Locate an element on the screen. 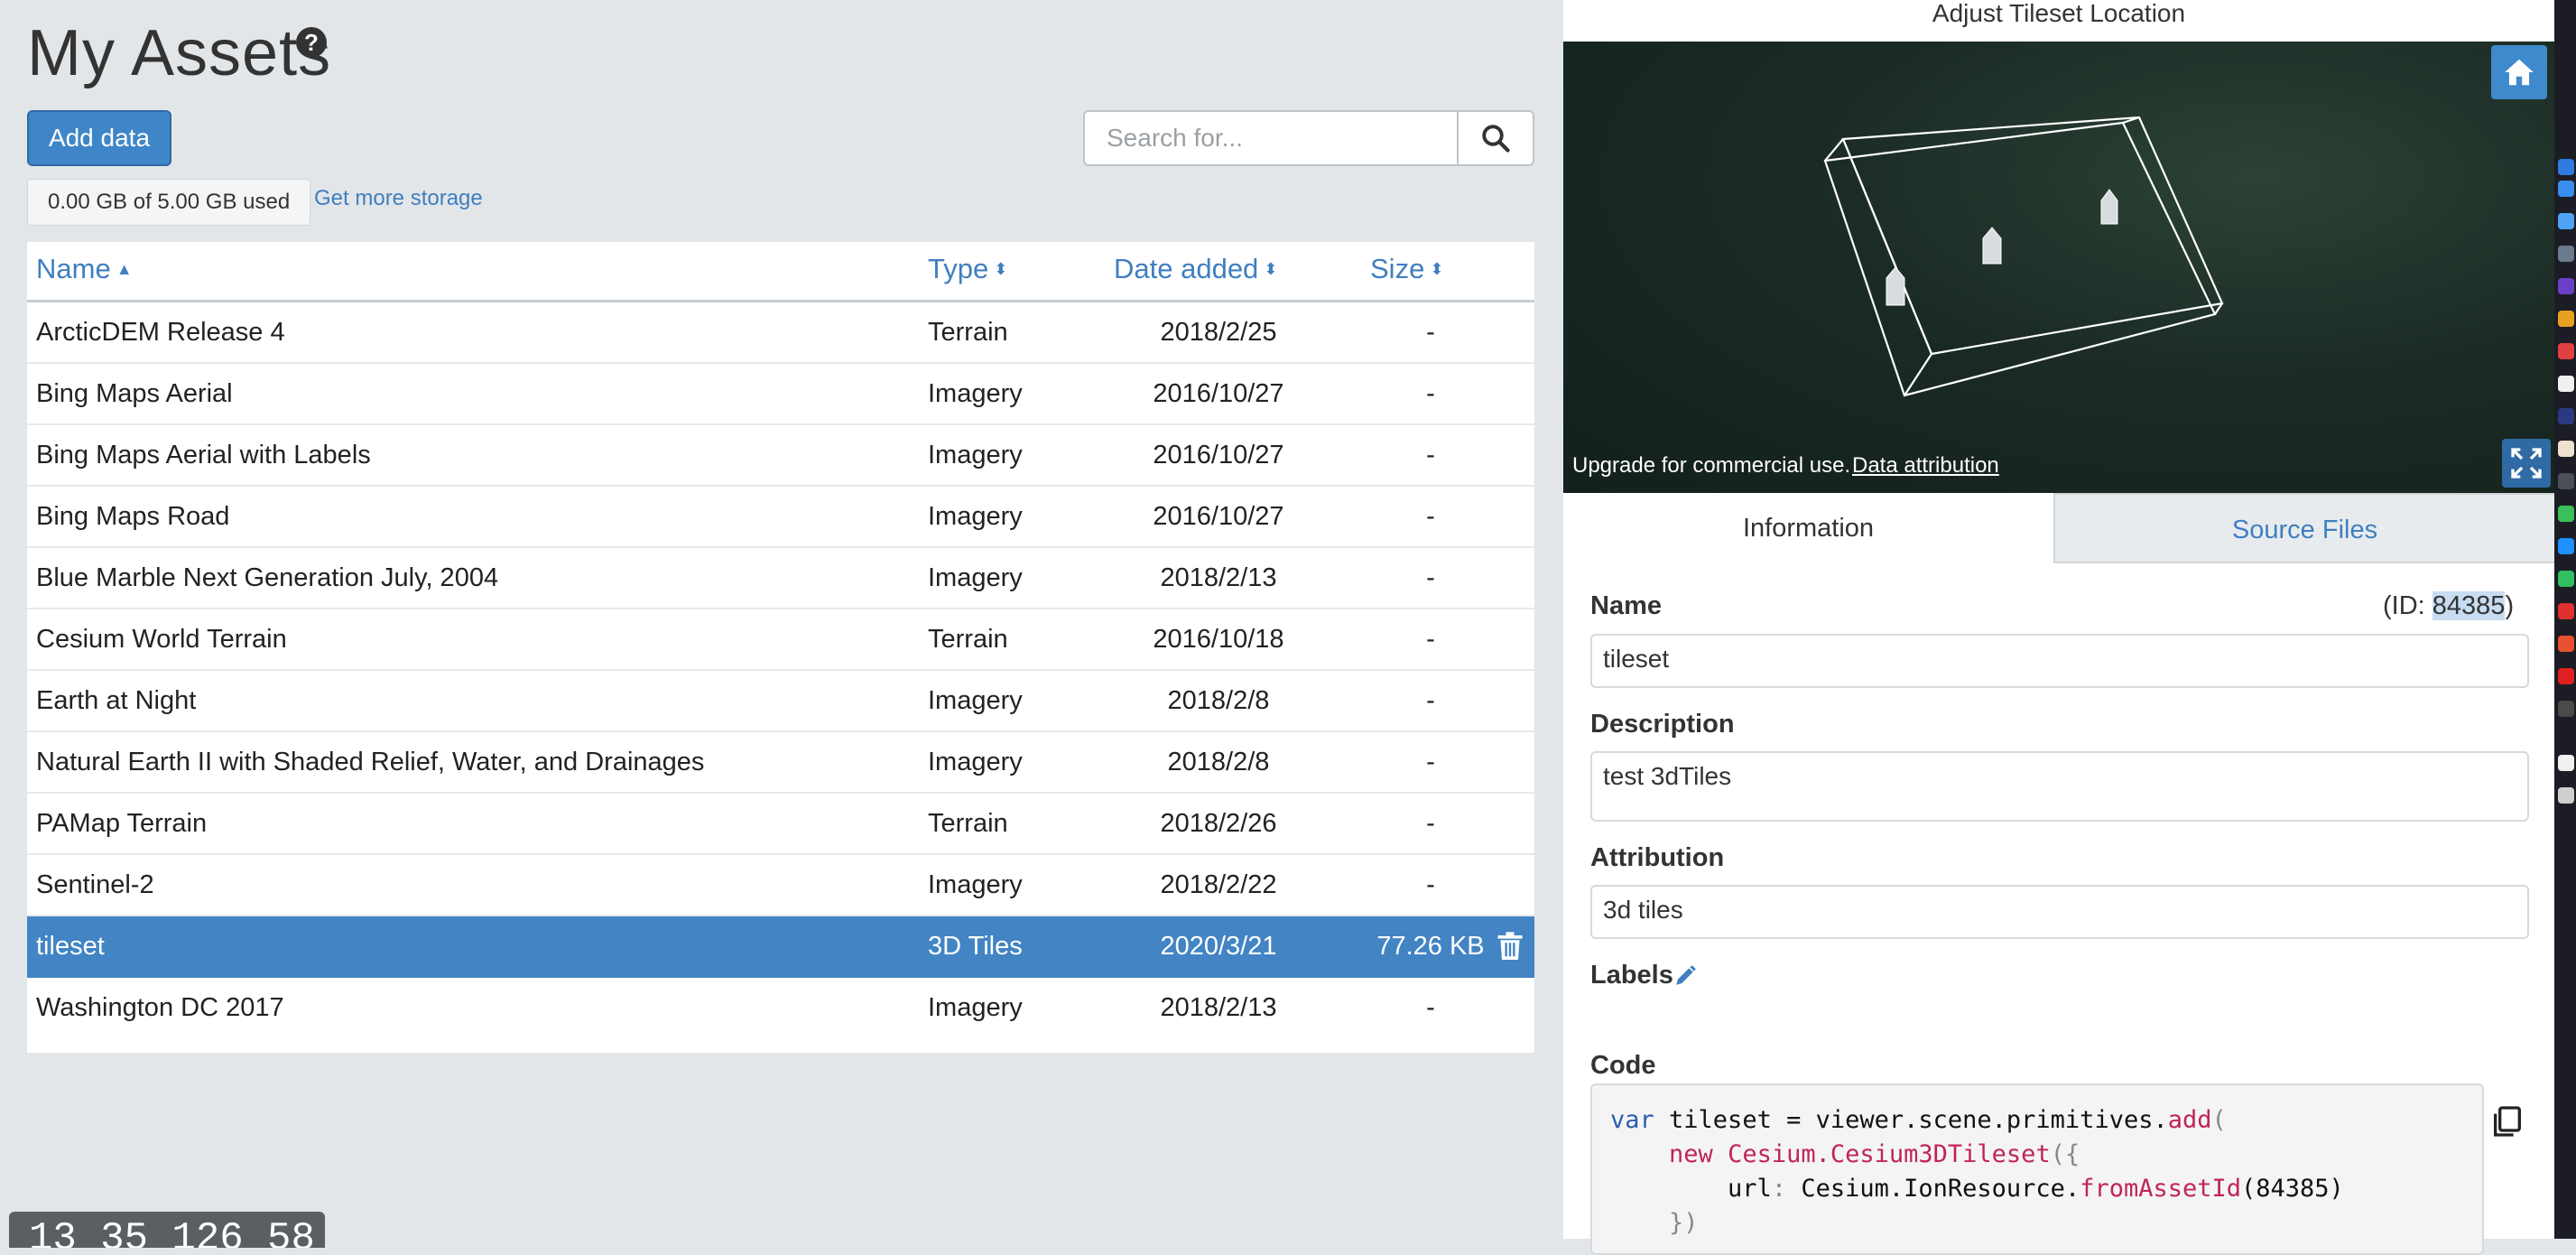 This screenshot has height=1255, width=2576. code-punct: ({ is located at coordinates (2065, 1154).